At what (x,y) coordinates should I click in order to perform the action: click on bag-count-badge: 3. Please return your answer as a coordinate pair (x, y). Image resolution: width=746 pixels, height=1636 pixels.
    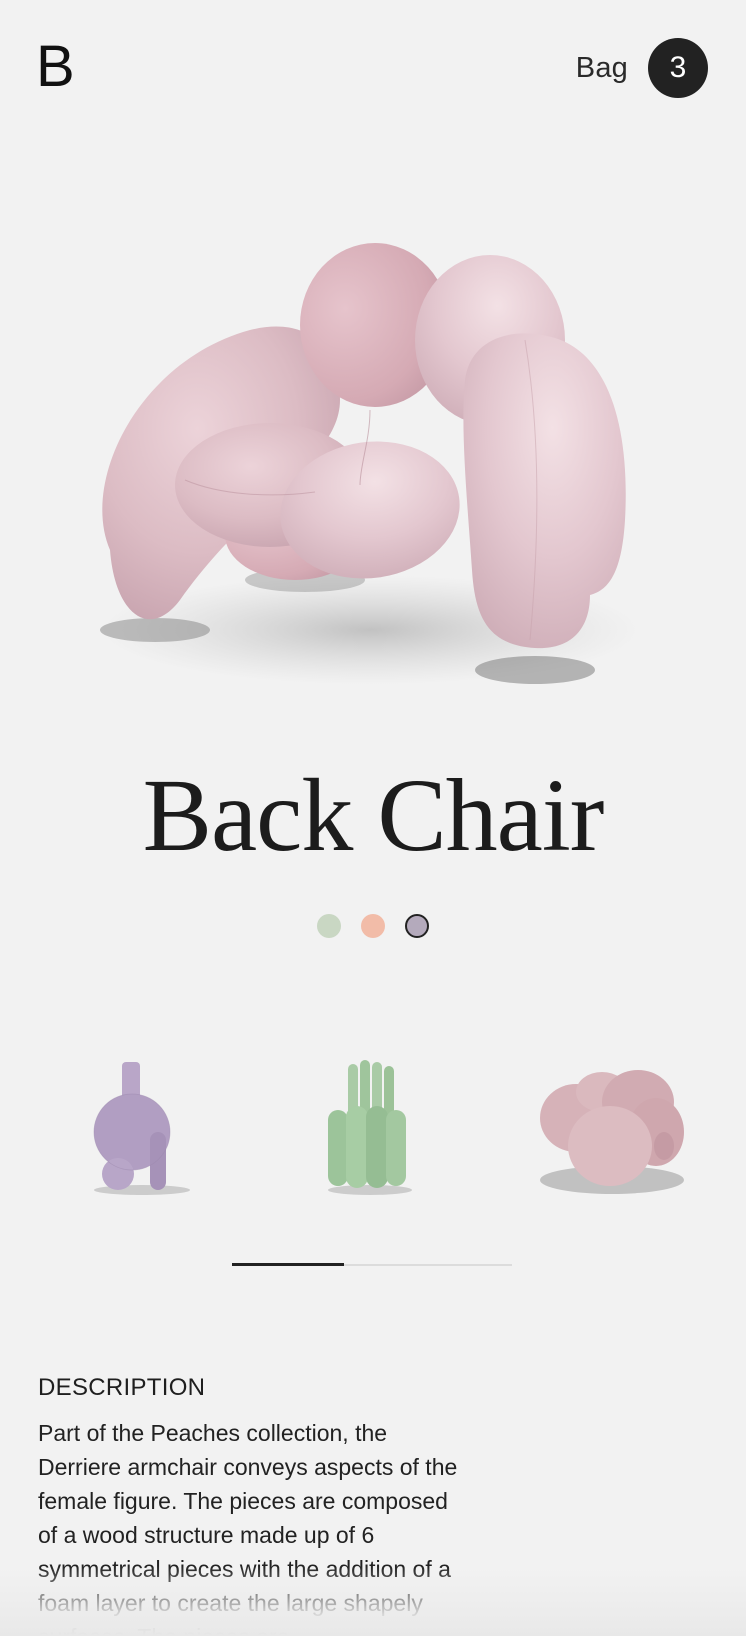
    Looking at the image, I should click on (678, 68).